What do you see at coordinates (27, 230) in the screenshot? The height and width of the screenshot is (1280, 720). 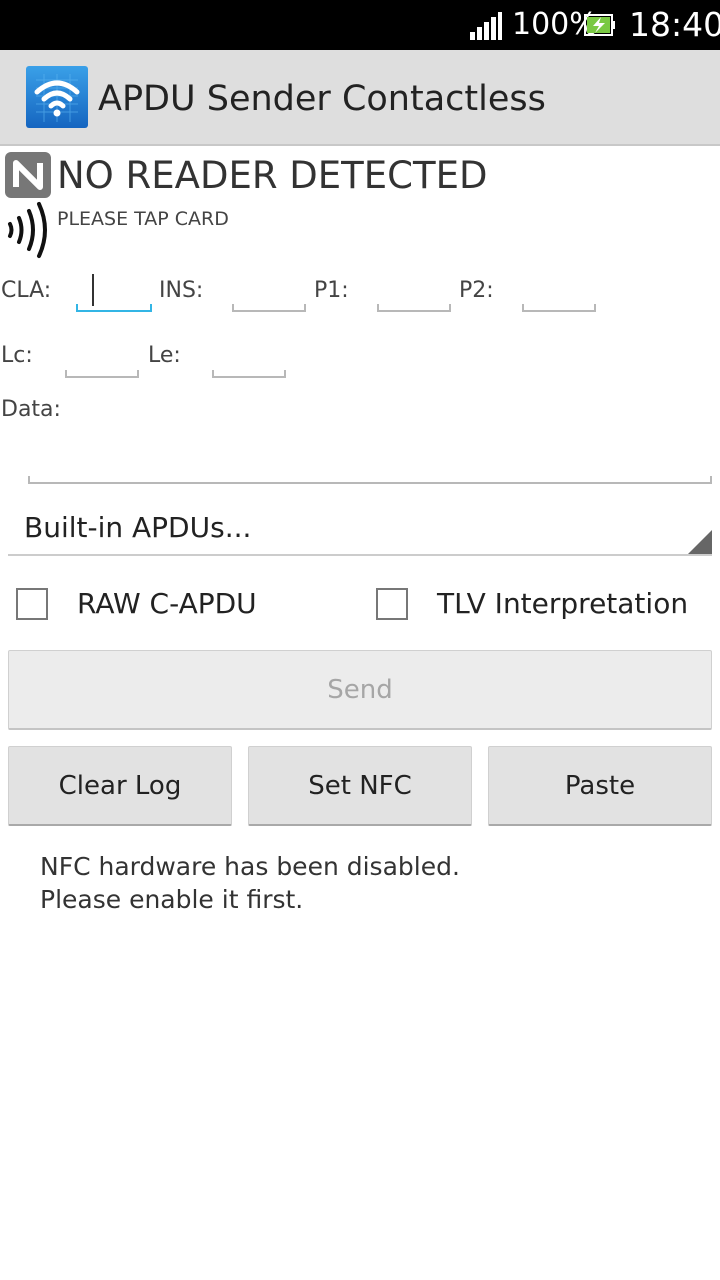 I see `contactless-icon` at bounding box center [27, 230].